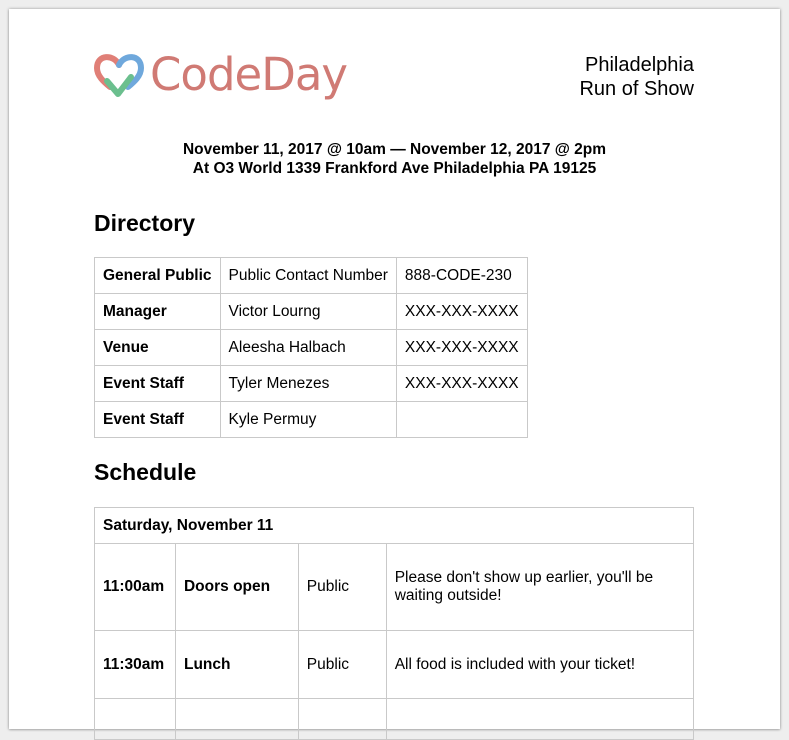 This screenshot has width=789, height=740. What do you see at coordinates (157, 311) in the screenshot?
I see `directory-role: Manager` at bounding box center [157, 311].